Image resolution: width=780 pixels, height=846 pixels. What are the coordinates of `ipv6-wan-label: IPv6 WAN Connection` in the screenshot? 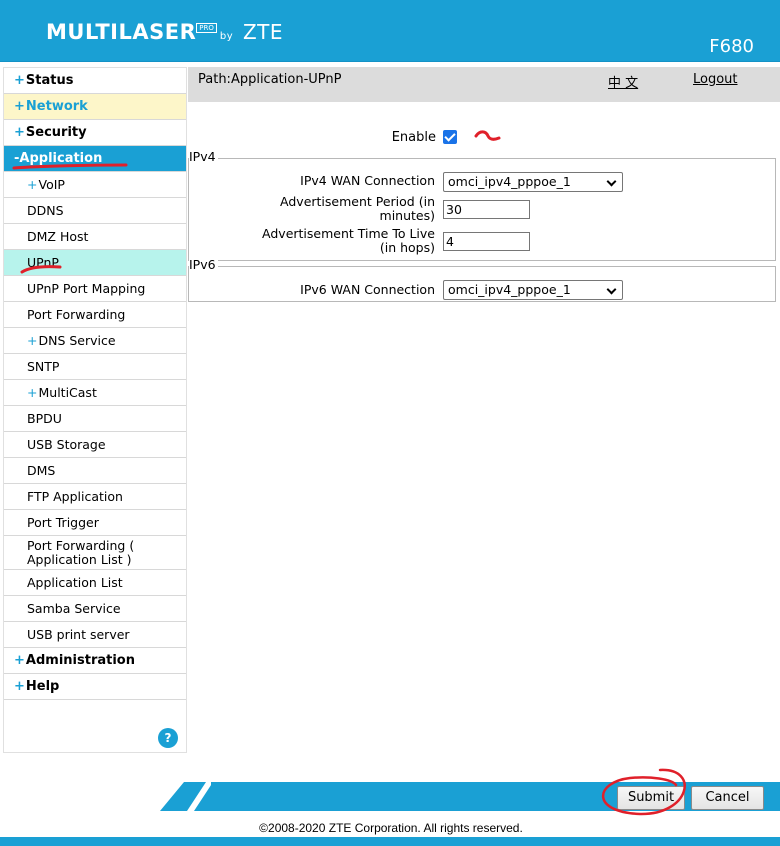 It's located at (367, 289).